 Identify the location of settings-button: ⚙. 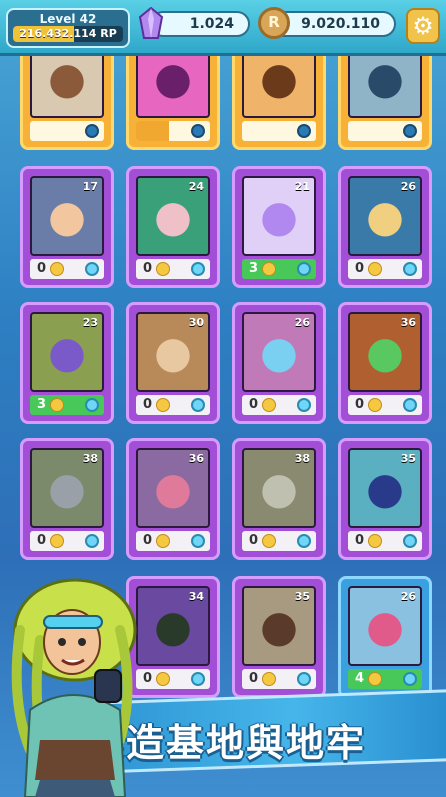
(423, 26).